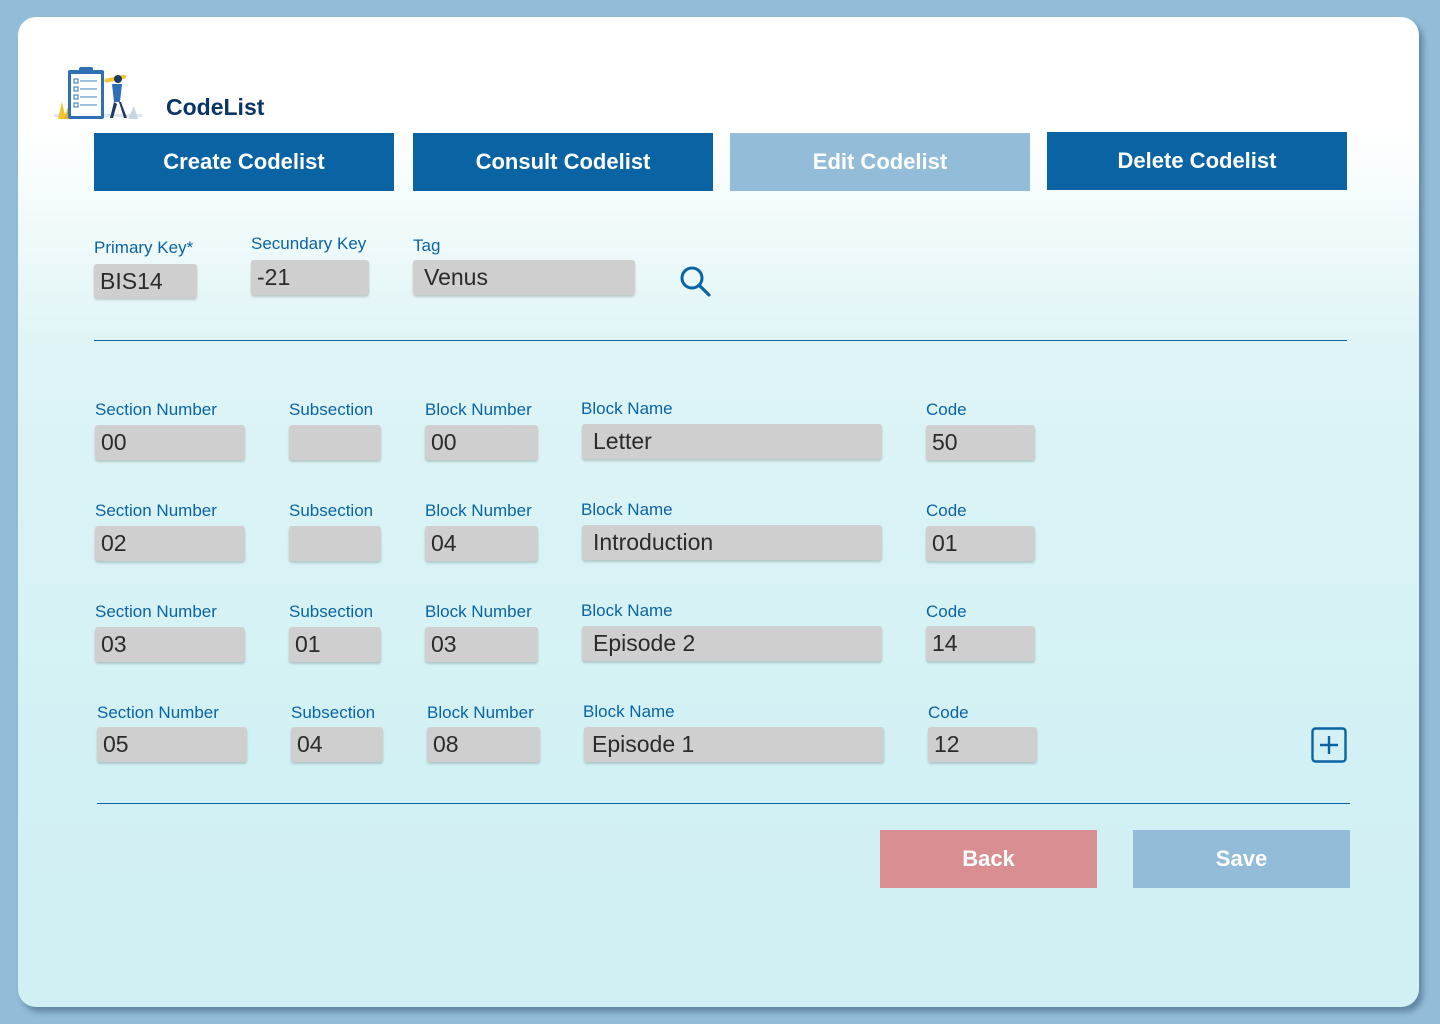  Describe the element at coordinates (720, 340) in the screenshot. I see `top-divider` at that location.